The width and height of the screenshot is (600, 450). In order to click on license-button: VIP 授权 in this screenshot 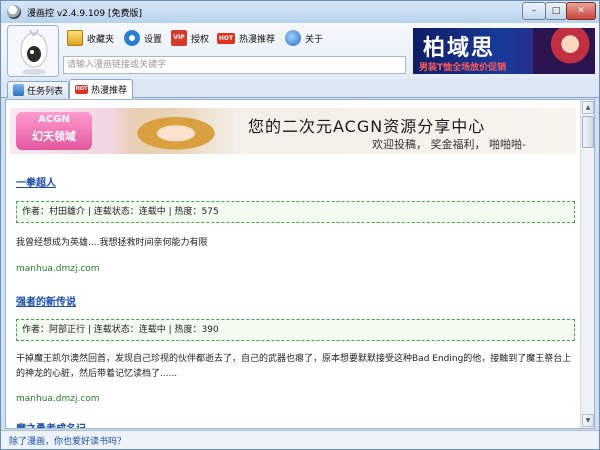, I will do `click(190, 38)`.